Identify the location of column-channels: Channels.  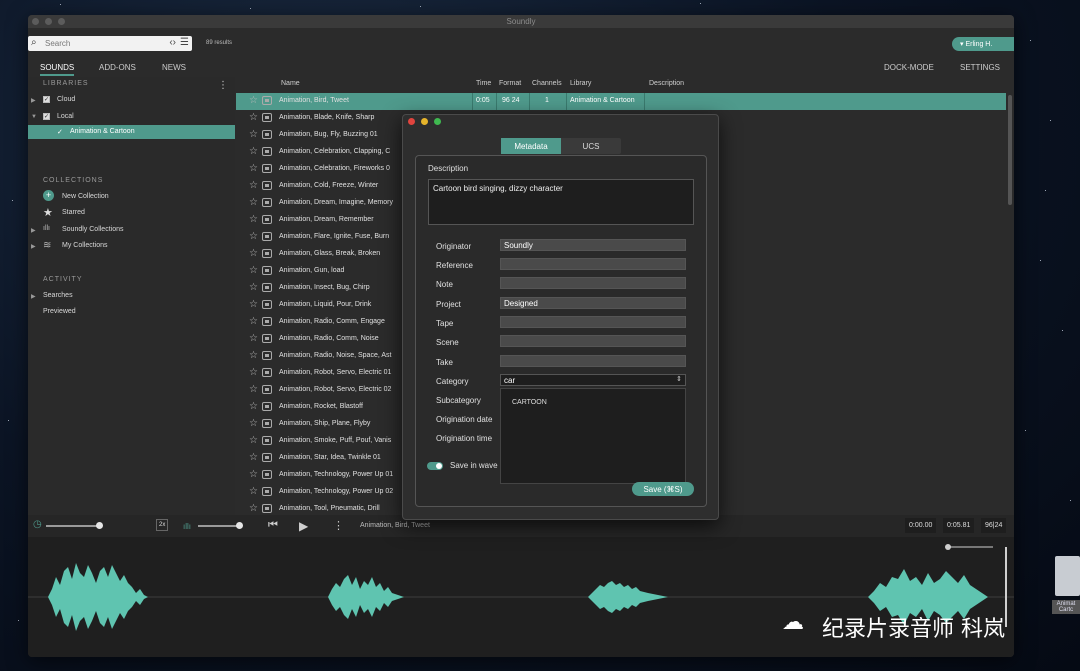
(547, 83).